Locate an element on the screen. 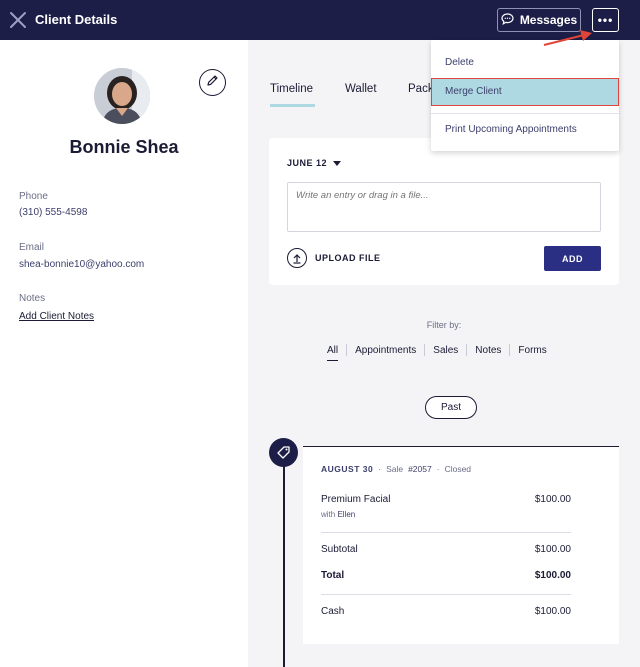  entry-date-selector: JUNE 12 is located at coordinates (314, 163).